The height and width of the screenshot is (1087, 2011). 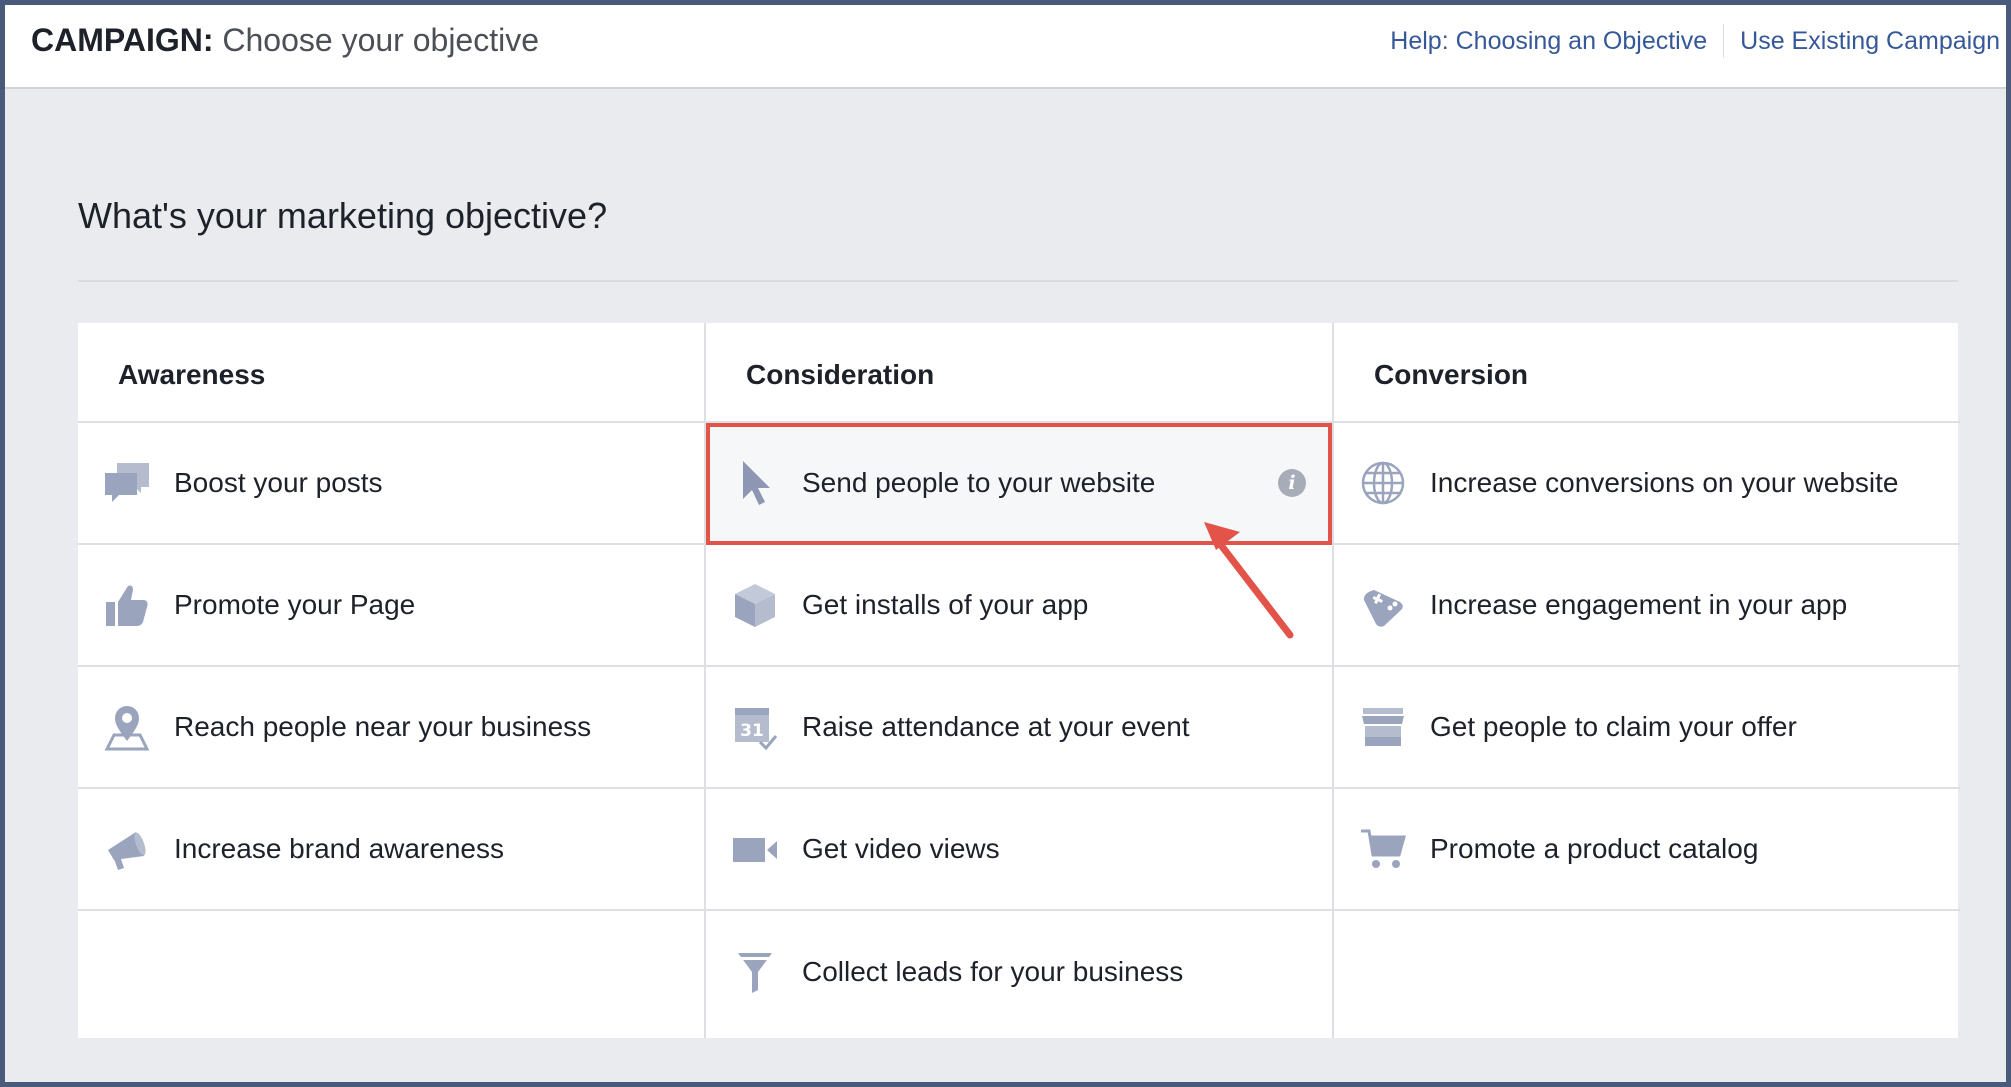 What do you see at coordinates (122, 40) in the screenshot?
I see `title-prefix: CAMPAIGN:` at bounding box center [122, 40].